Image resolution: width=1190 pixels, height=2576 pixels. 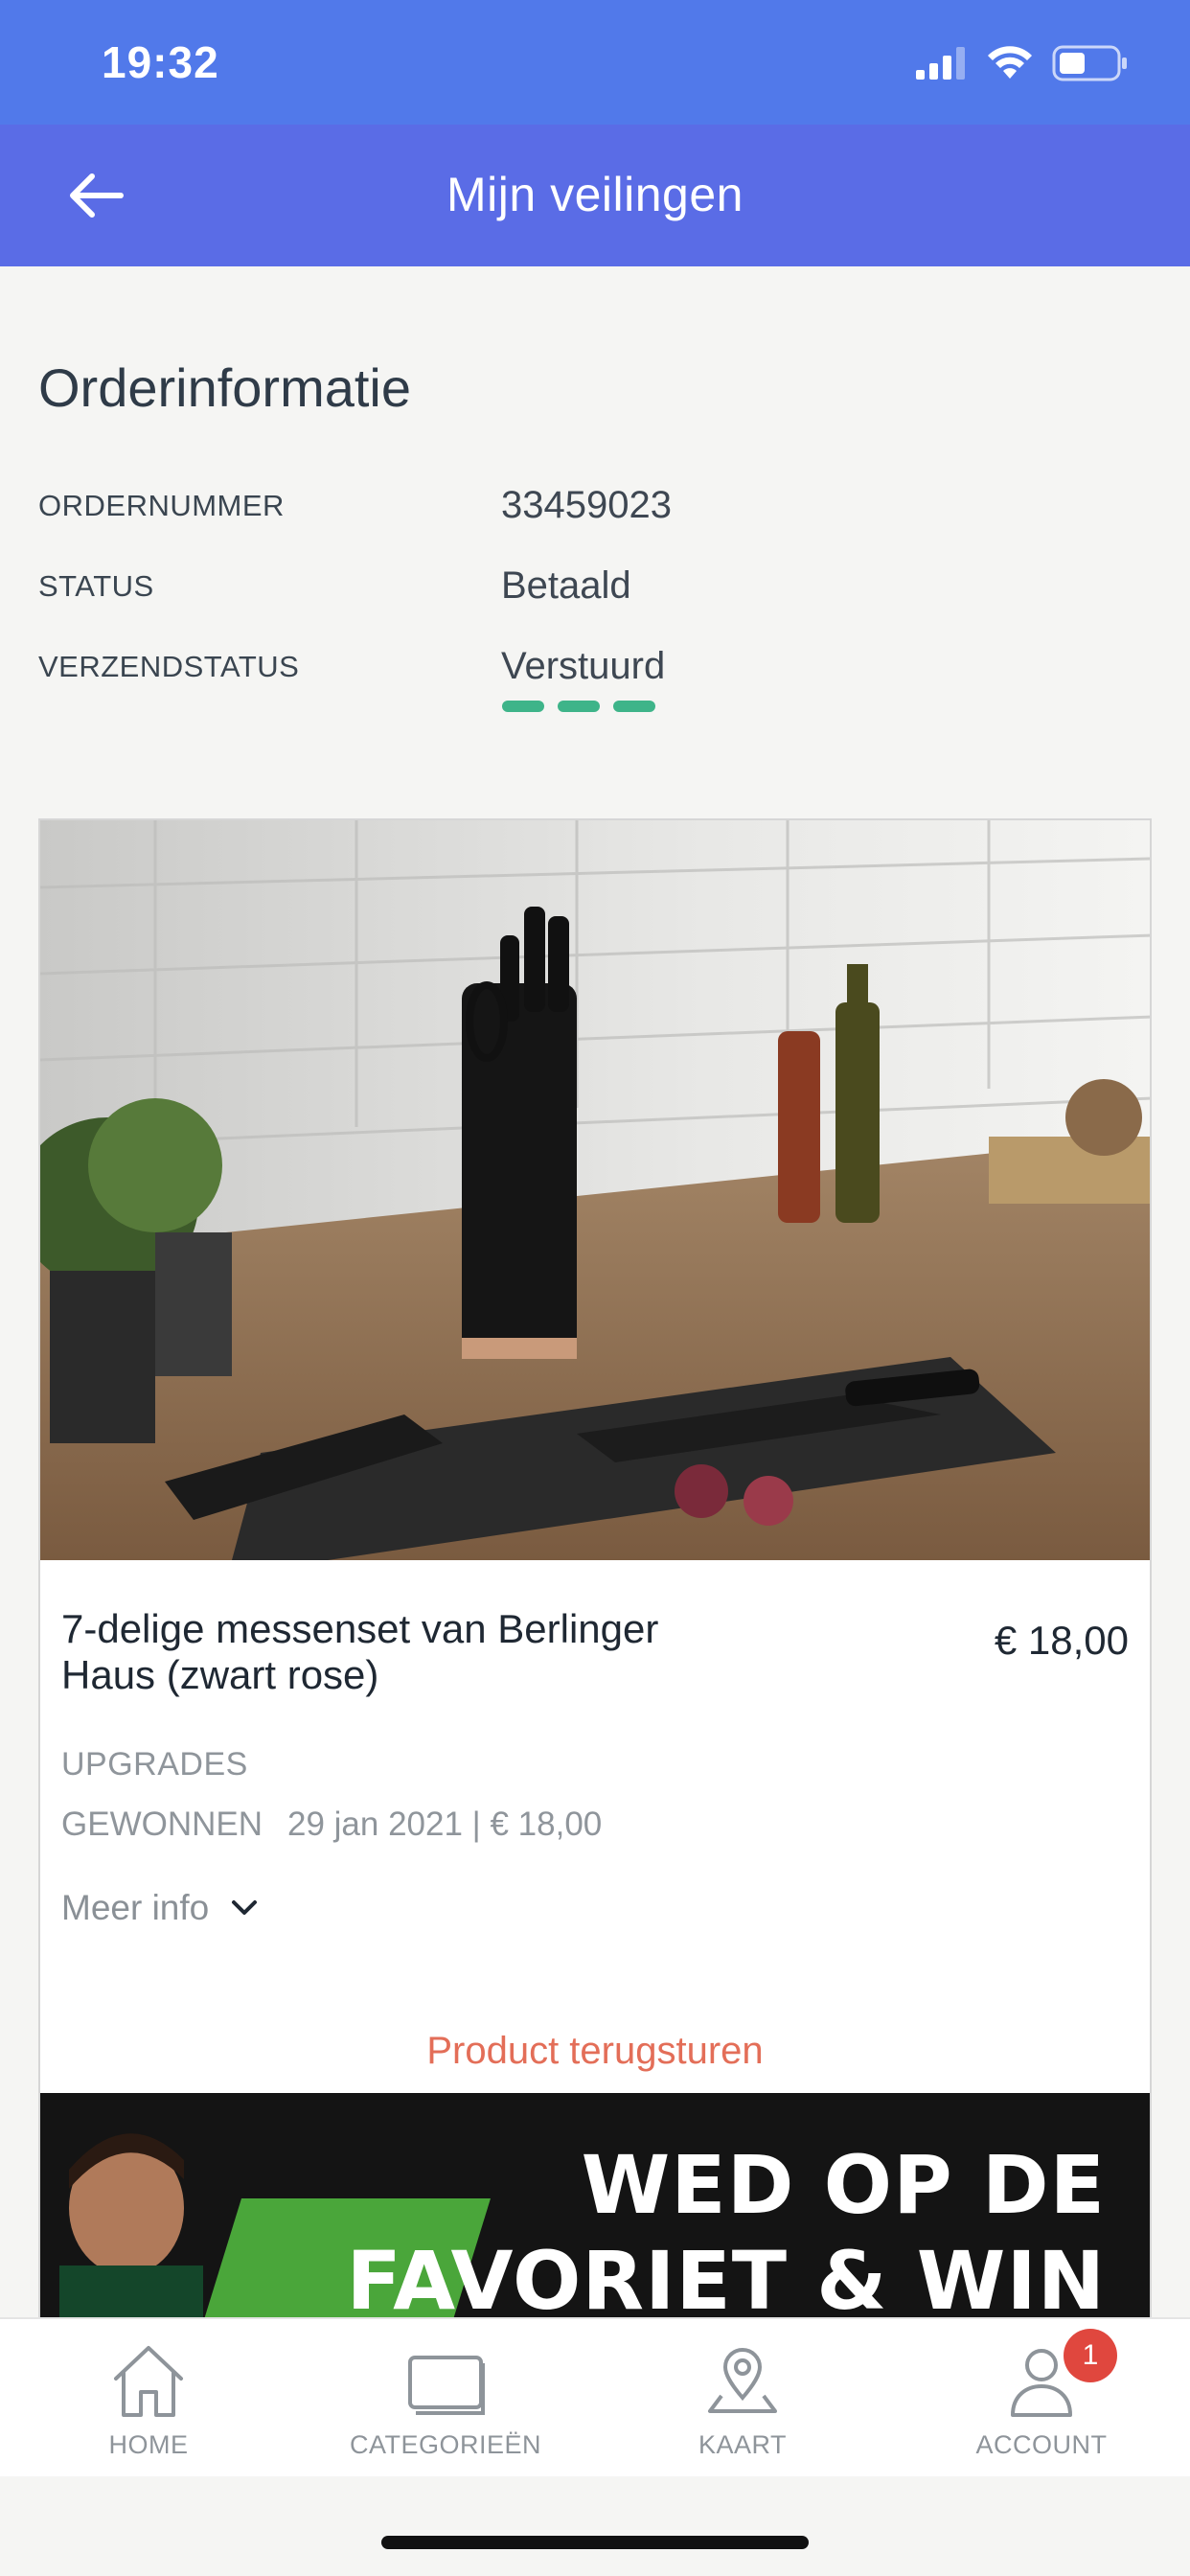 I want to click on tab-home-label: HOME, so click(x=148, y=2444).